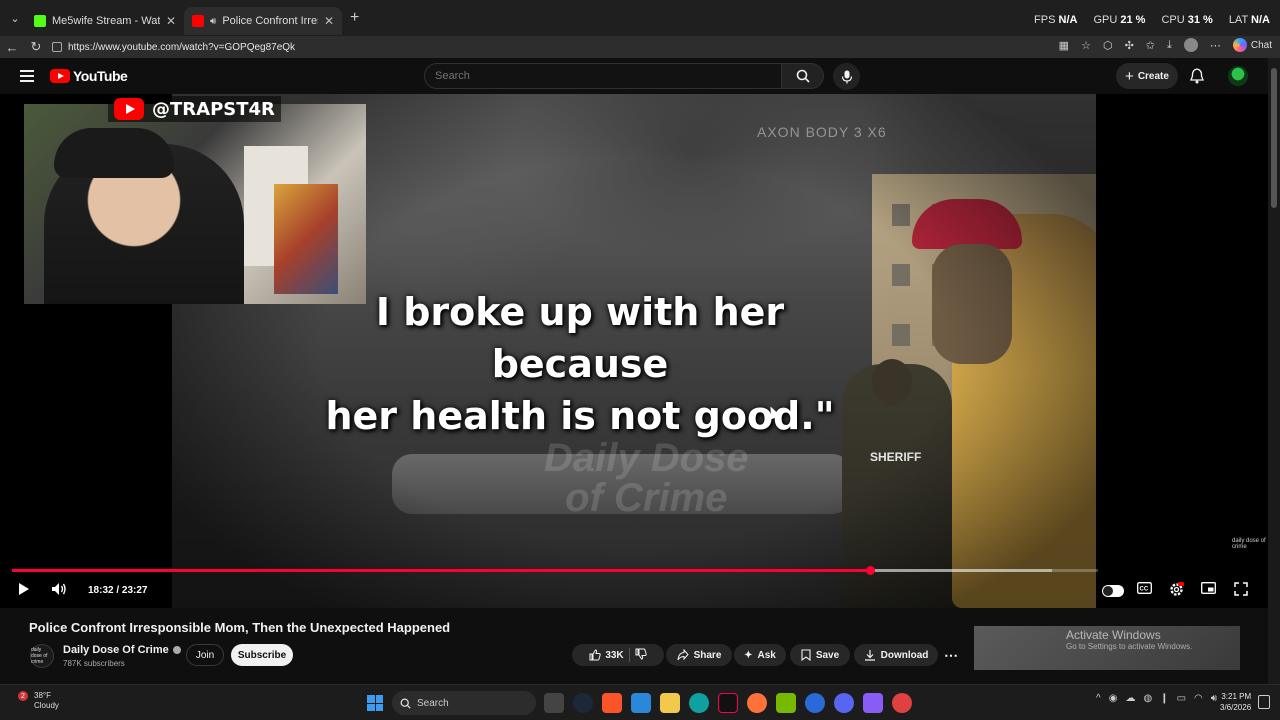  I want to click on browser-tab-youtube: 🔊︎ Police Confront Irresponsible ✕, so click(263, 21).